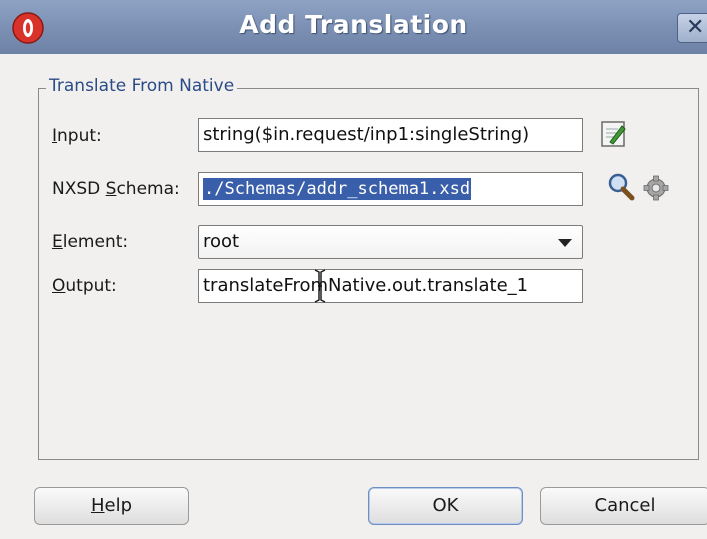 Image resolution: width=707 pixels, height=539 pixels. What do you see at coordinates (337, 189) in the screenshot?
I see `selected-text: ./Schemas/addr_schema1.xsd` at bounding box center [337, 189].